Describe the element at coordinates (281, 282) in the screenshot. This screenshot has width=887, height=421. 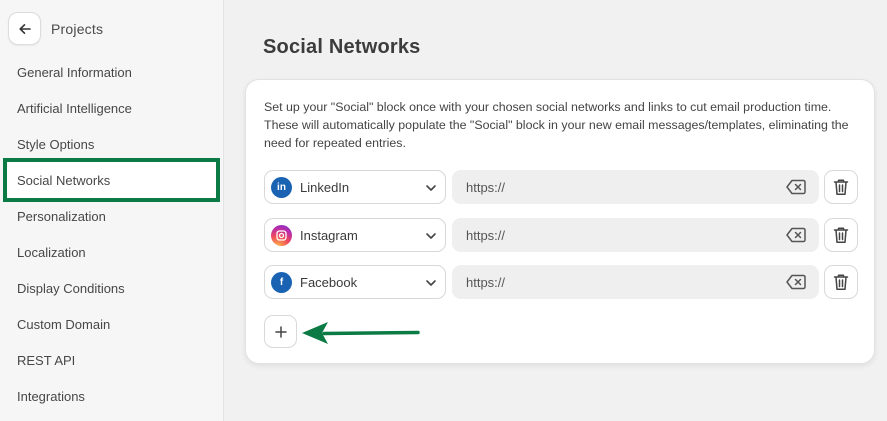
I see `facebook-icon: f` at that location.